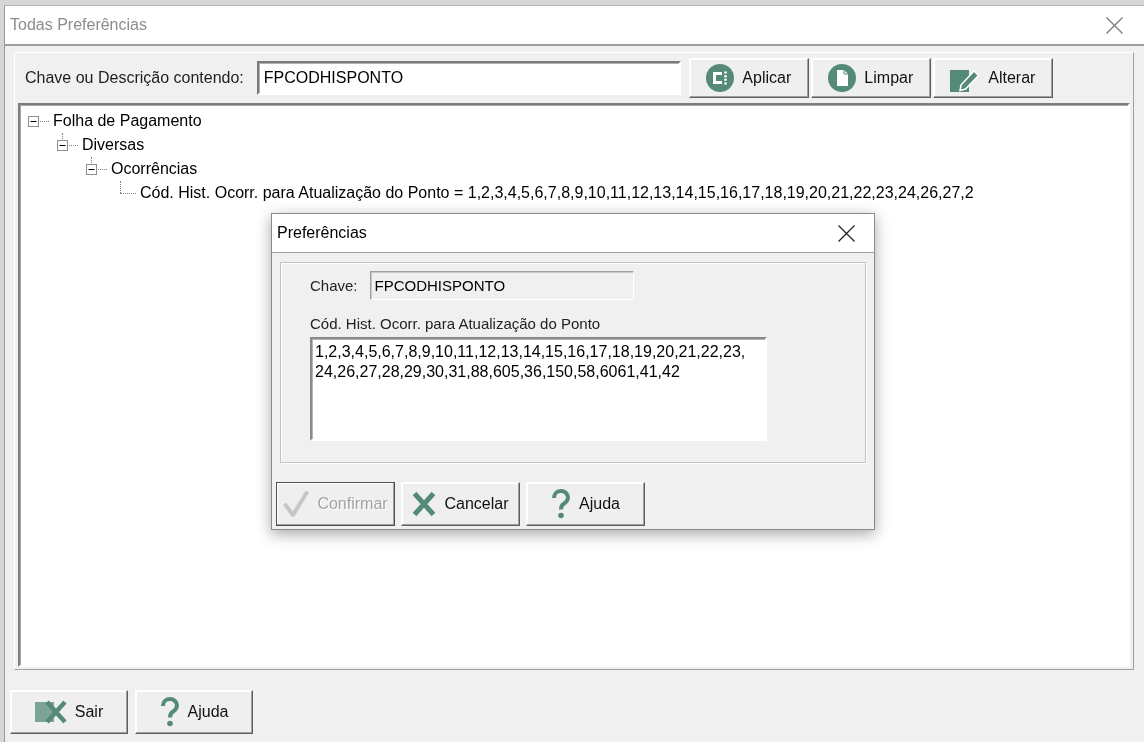  I want to click on edit-button: Alterar, so click(992, 78).